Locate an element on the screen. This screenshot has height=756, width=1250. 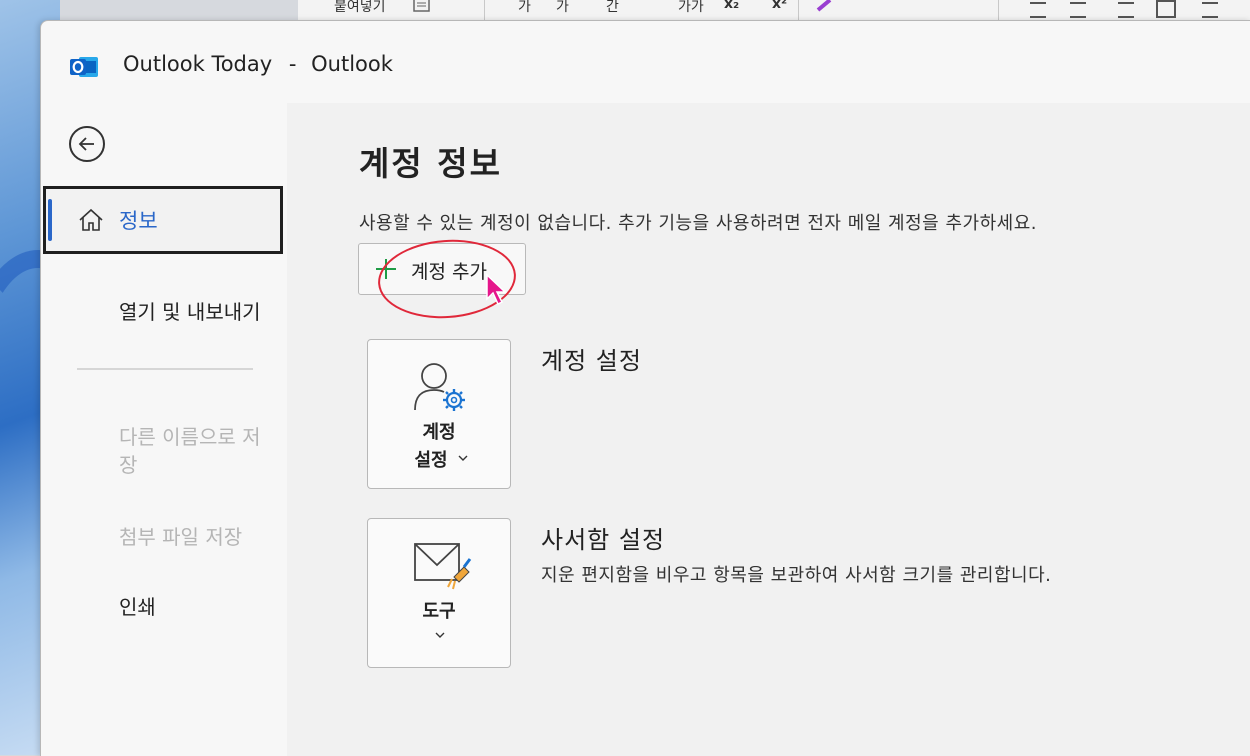
mailbox-cleanup-icon is located at coordinates (443, 566).